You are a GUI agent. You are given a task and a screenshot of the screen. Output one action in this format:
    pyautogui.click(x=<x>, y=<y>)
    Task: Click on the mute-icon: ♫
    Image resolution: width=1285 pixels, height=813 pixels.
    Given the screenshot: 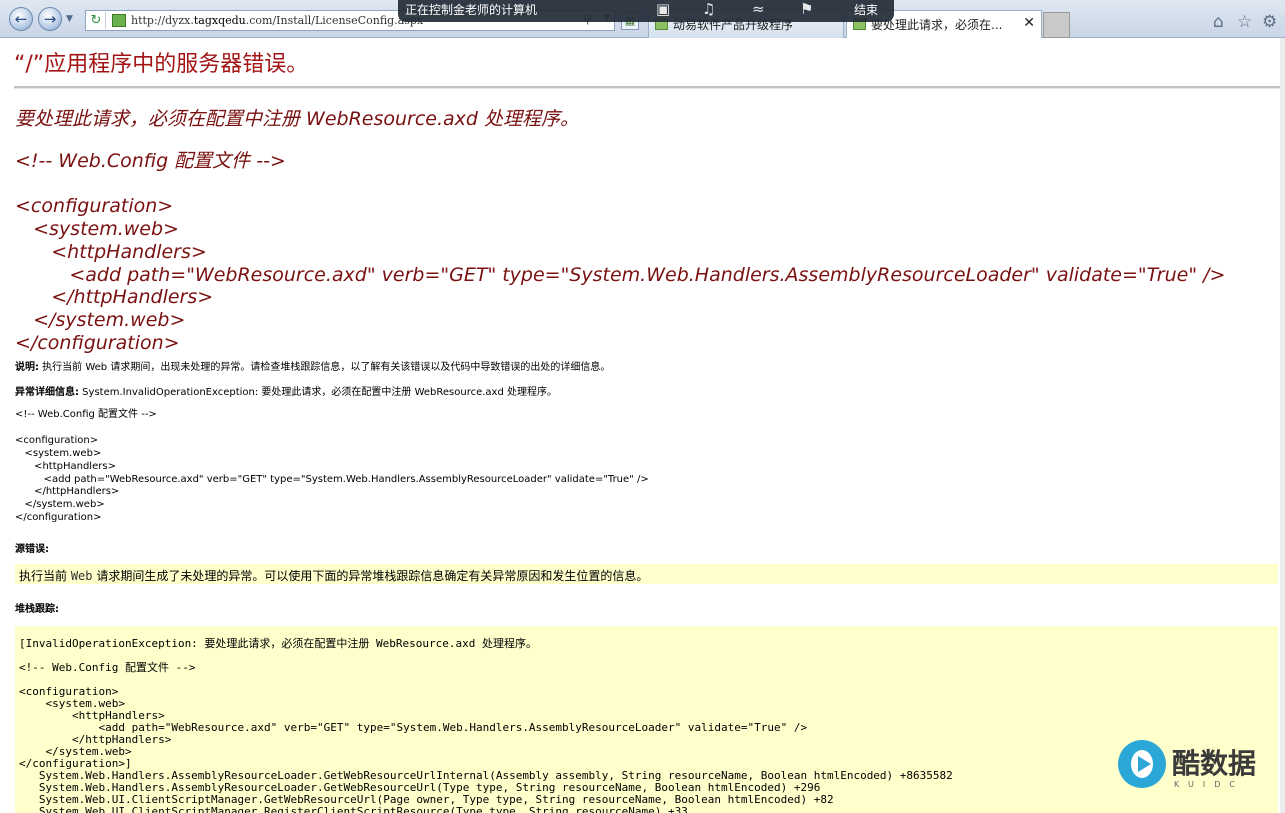 What is the action you would take?
    pyautogui.click(x=708, y=9)
    